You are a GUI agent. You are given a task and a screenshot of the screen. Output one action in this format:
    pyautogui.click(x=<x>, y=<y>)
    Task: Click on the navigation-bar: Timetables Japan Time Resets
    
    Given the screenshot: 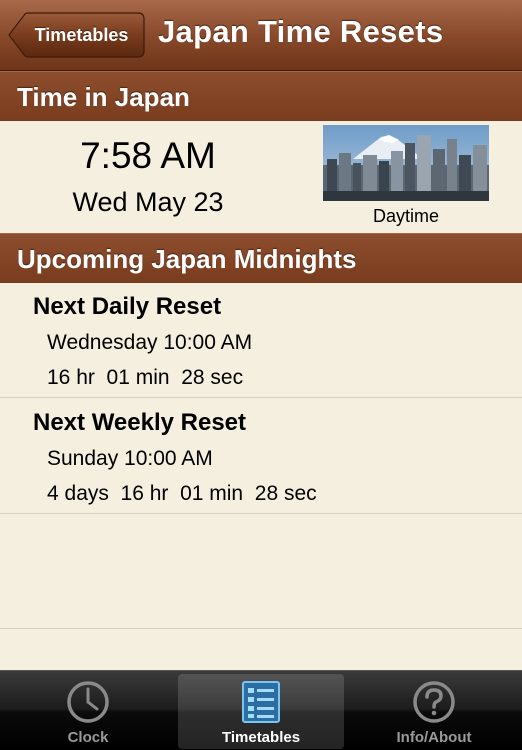 What is the action you would take?
    pyautogui.click(x=261, y=35)
    